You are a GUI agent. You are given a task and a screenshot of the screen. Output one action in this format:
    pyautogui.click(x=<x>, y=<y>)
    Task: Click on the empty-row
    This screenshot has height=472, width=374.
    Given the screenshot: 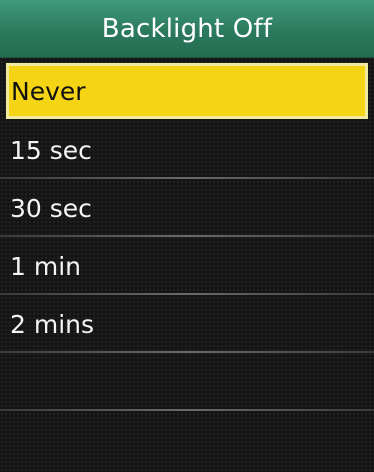 What is the action you would take?
    pyautogui.click(x=187, y=382)
    